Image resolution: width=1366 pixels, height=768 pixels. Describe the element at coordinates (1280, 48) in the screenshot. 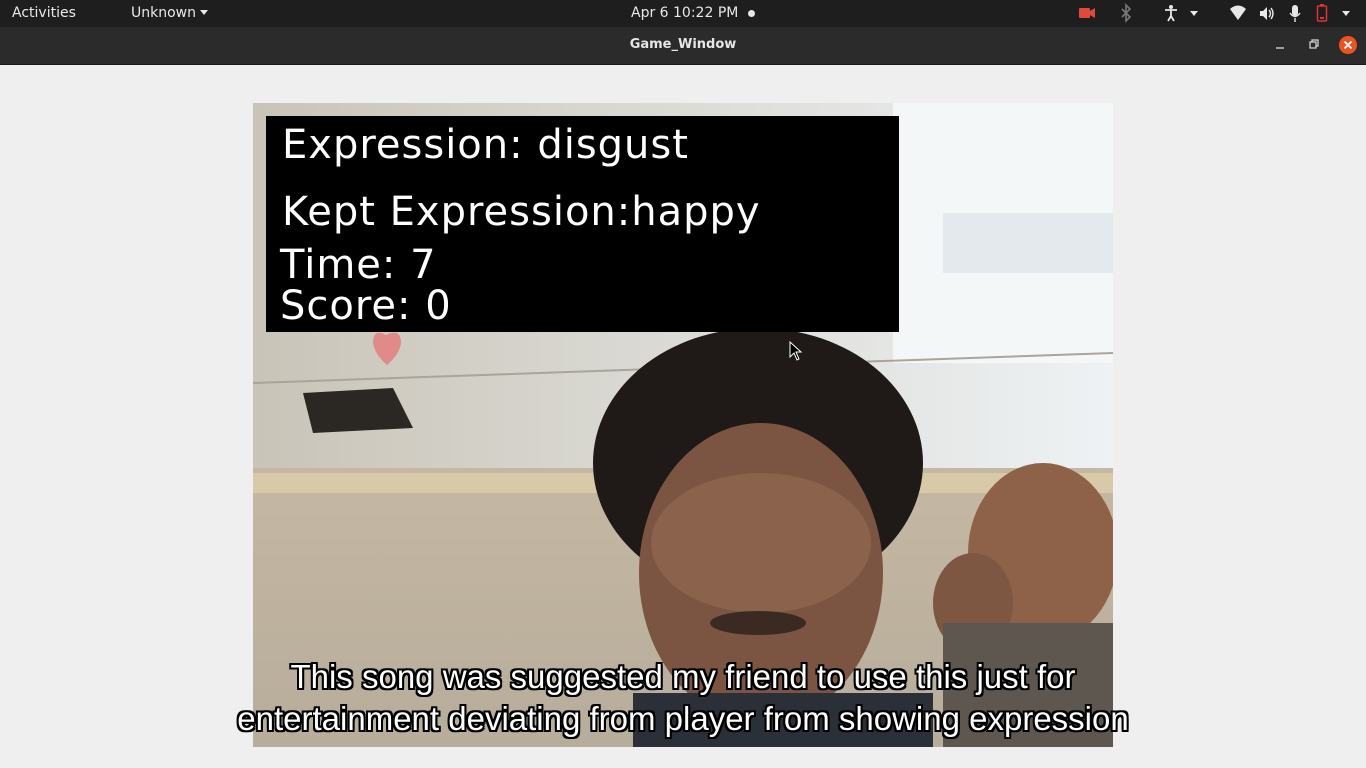

I see `minimize-icon` at that location.